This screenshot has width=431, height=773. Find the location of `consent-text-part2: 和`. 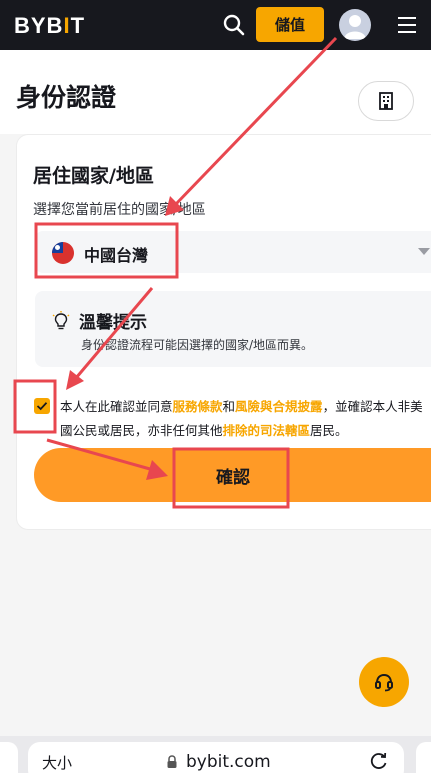

consent-text-part2: 和 is located at coordinates (229, 406).